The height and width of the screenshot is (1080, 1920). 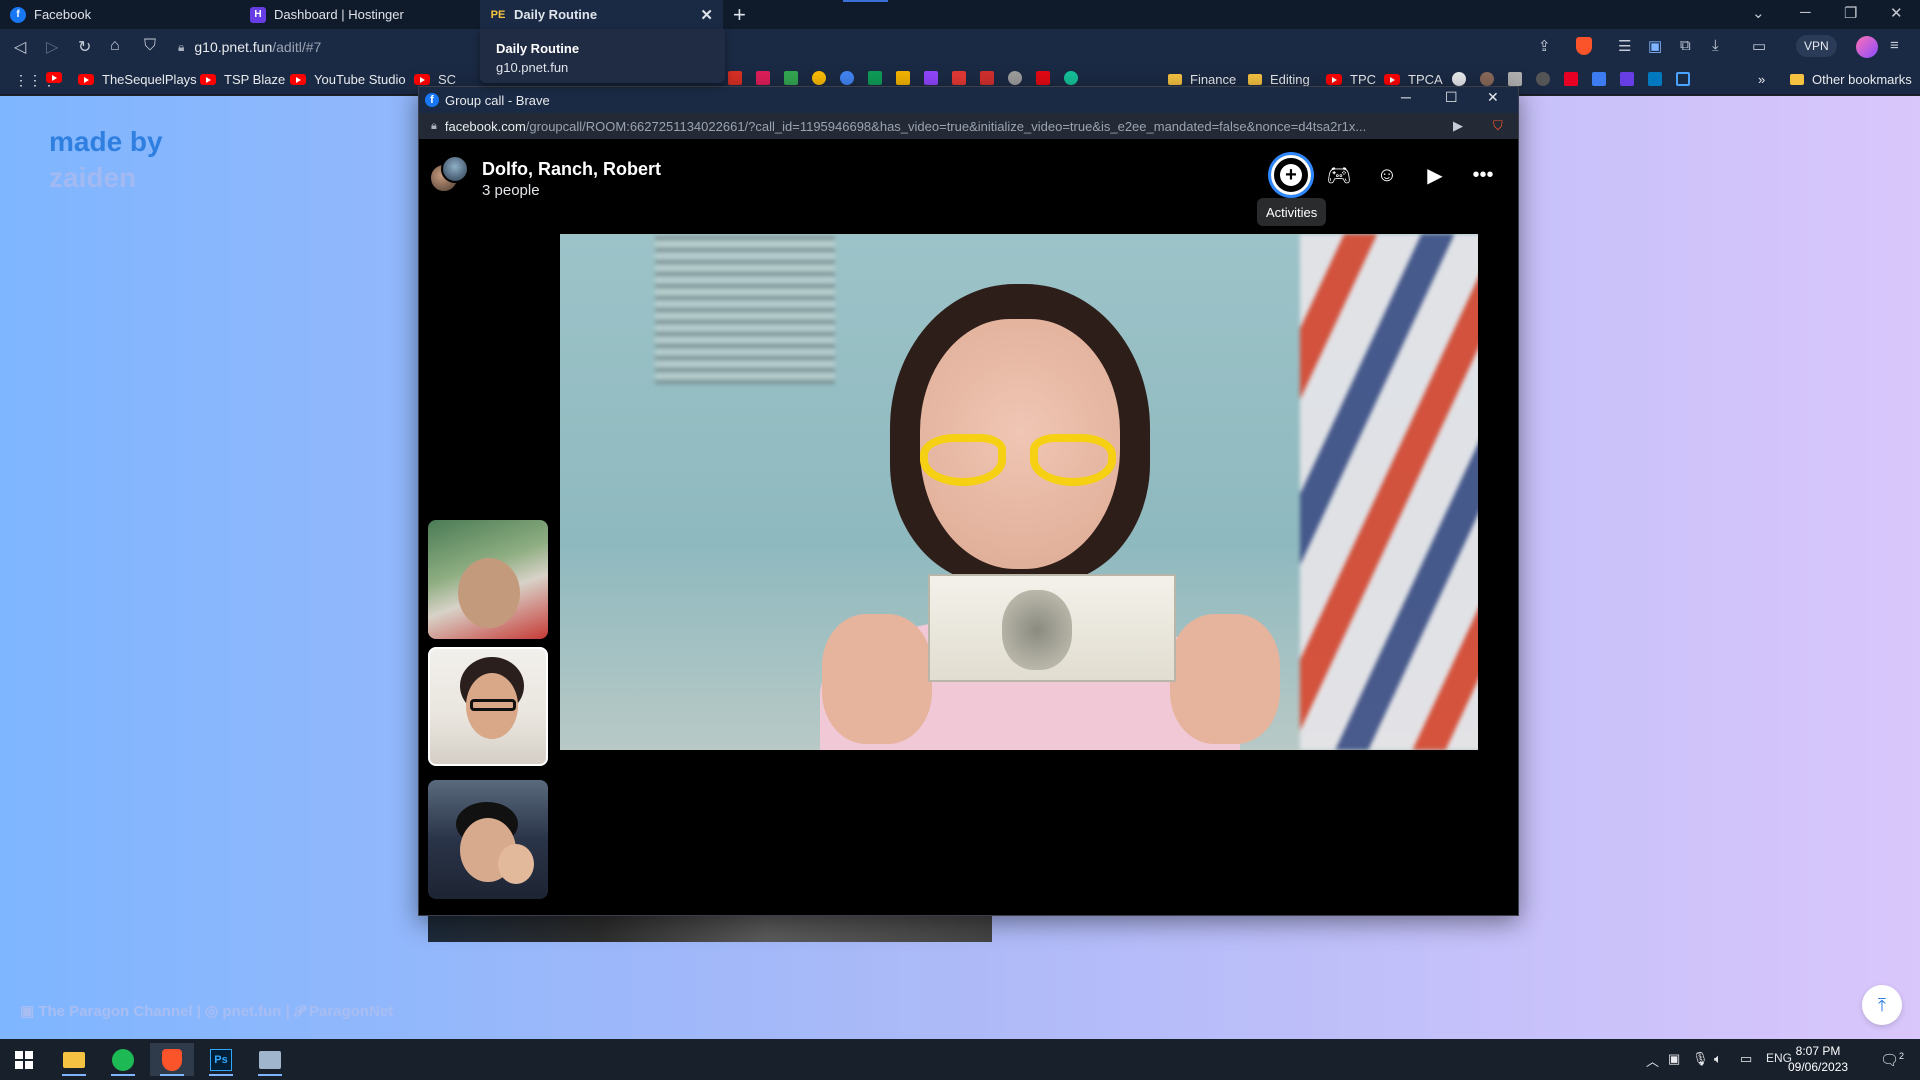 I want to click on gmail-icon, so click(x=735, y=78).